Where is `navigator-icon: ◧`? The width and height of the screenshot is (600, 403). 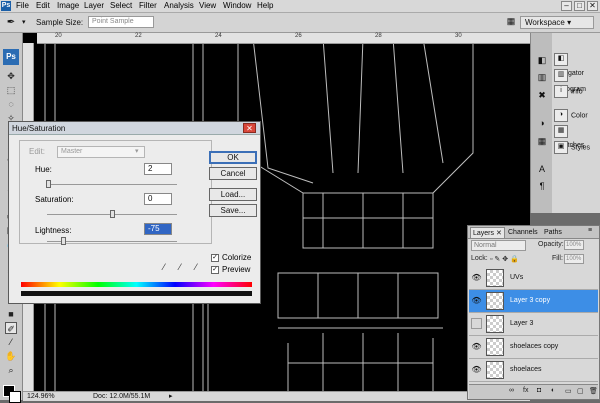
navigator-icon: ◧ is located at coordinates (542, 60).